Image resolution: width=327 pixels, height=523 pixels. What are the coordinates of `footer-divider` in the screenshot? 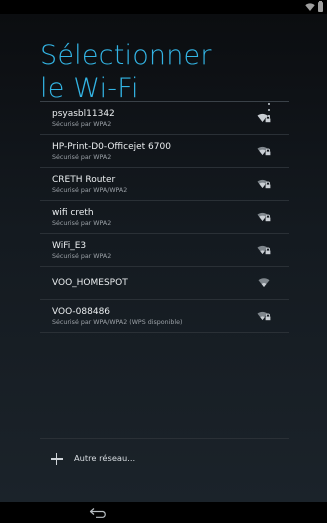 It's located at (164, 438).